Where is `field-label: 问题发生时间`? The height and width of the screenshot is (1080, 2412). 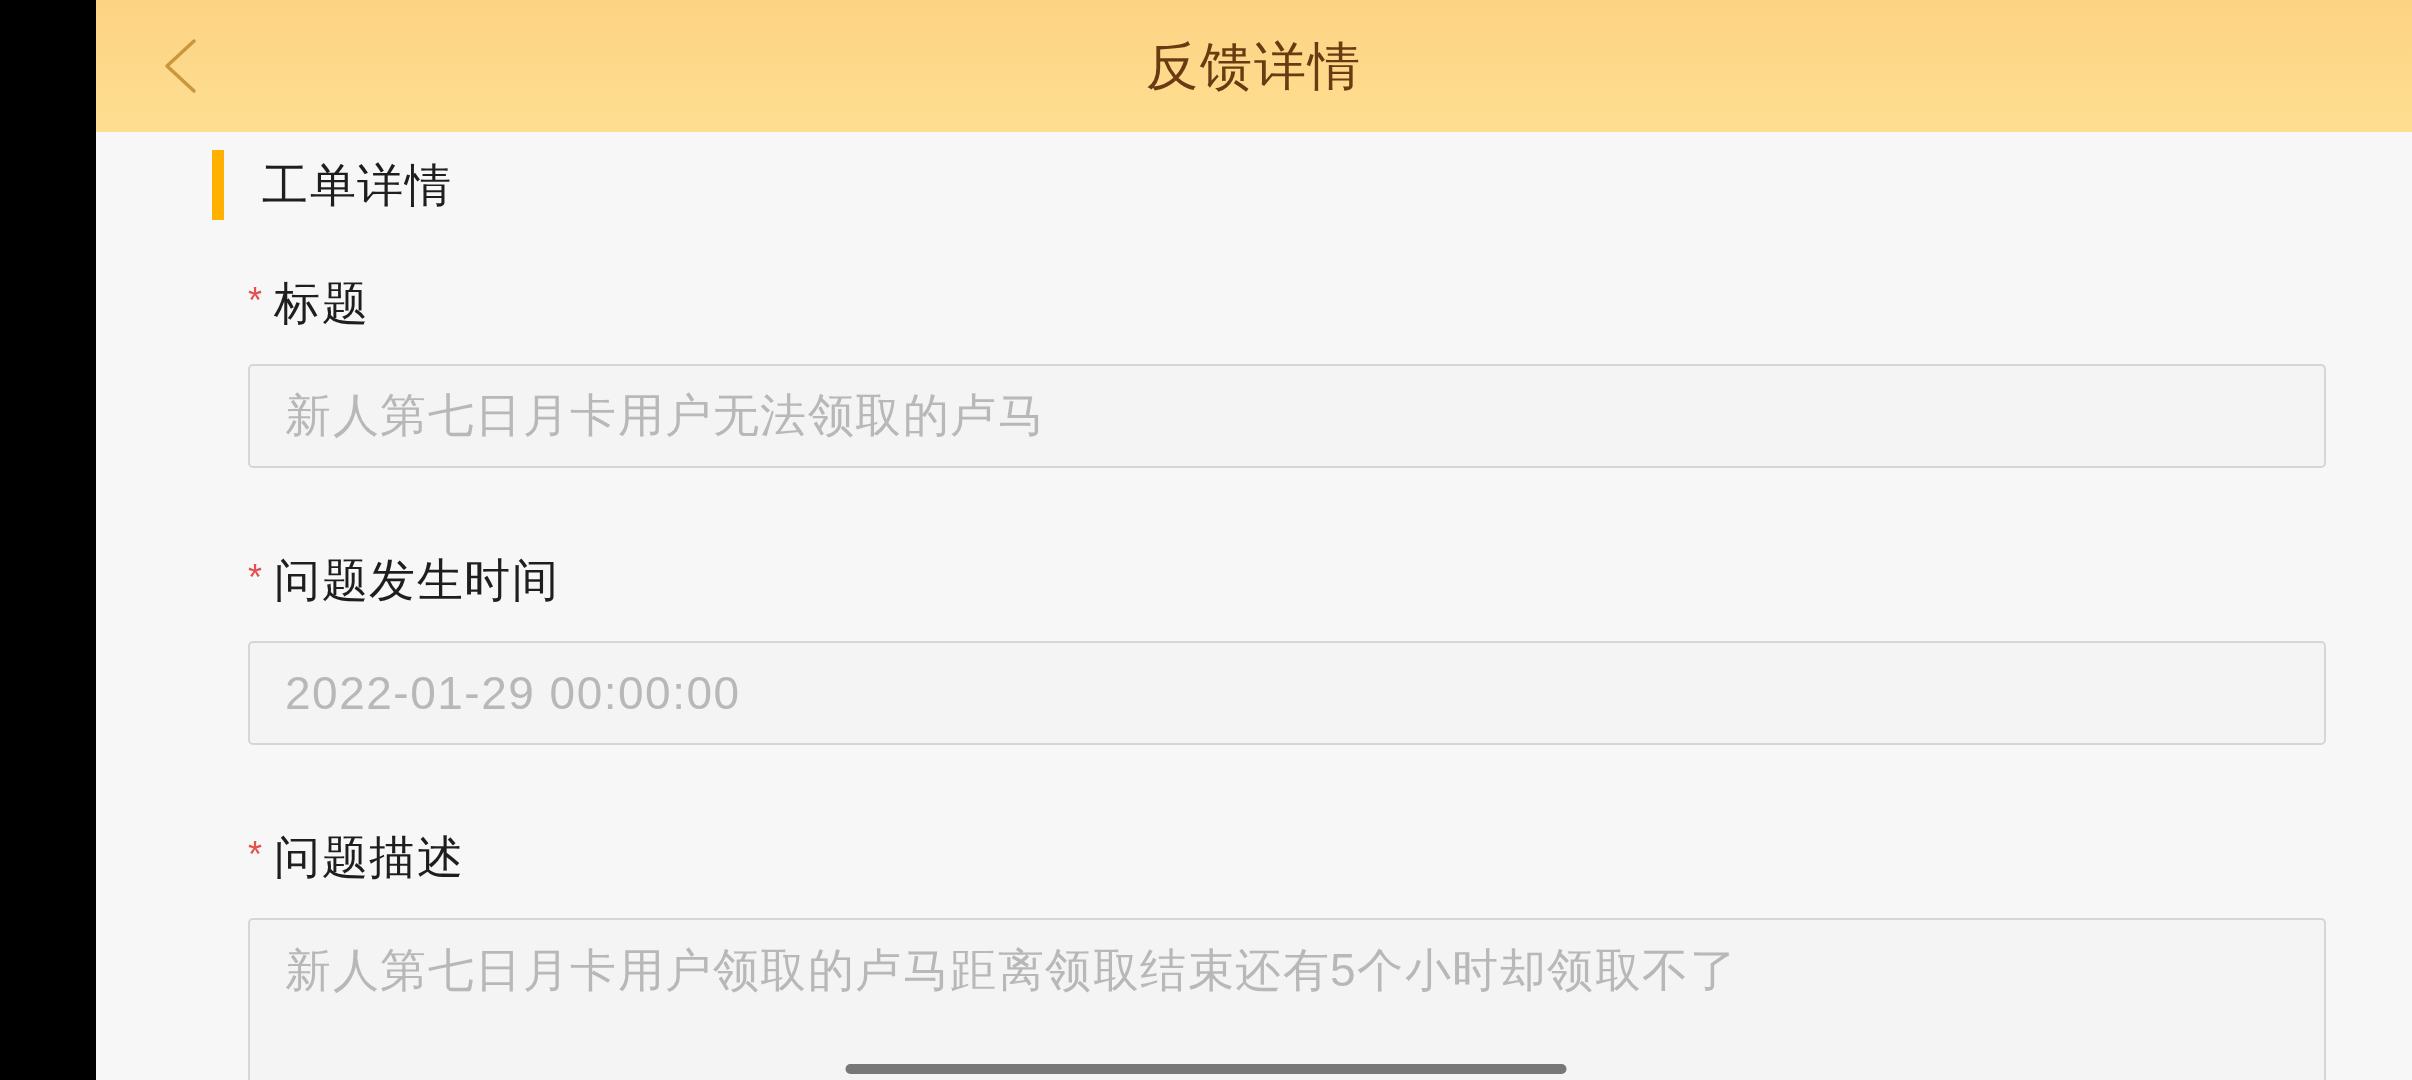 field-label: 问题发生时间 is located at coordinates (416, 580).